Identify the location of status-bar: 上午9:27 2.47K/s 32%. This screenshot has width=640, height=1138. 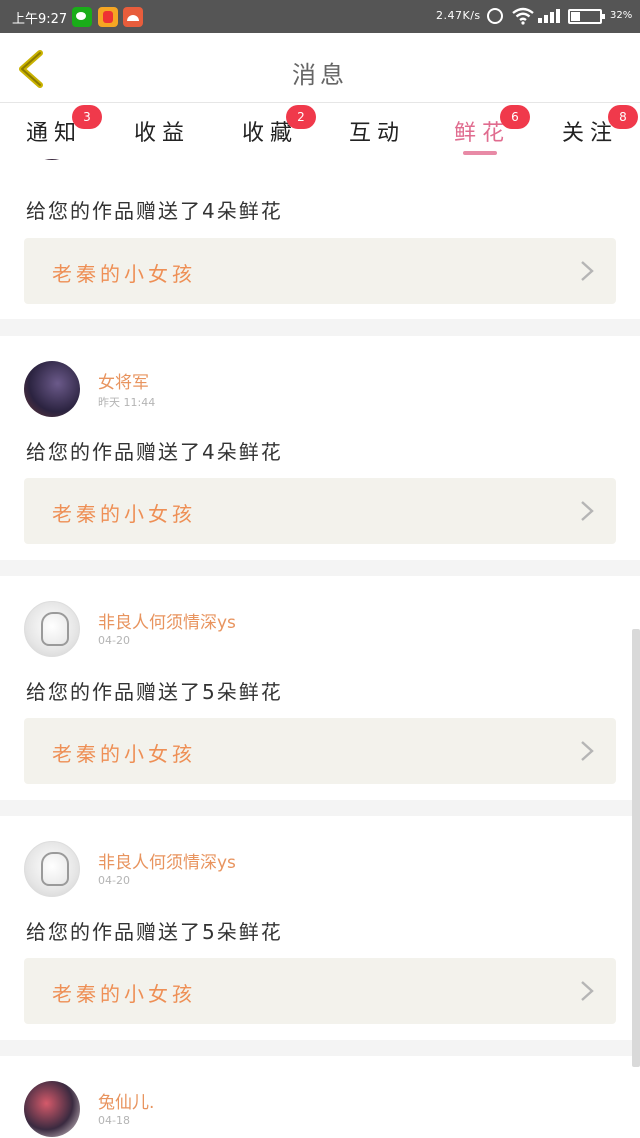
(320, 16).